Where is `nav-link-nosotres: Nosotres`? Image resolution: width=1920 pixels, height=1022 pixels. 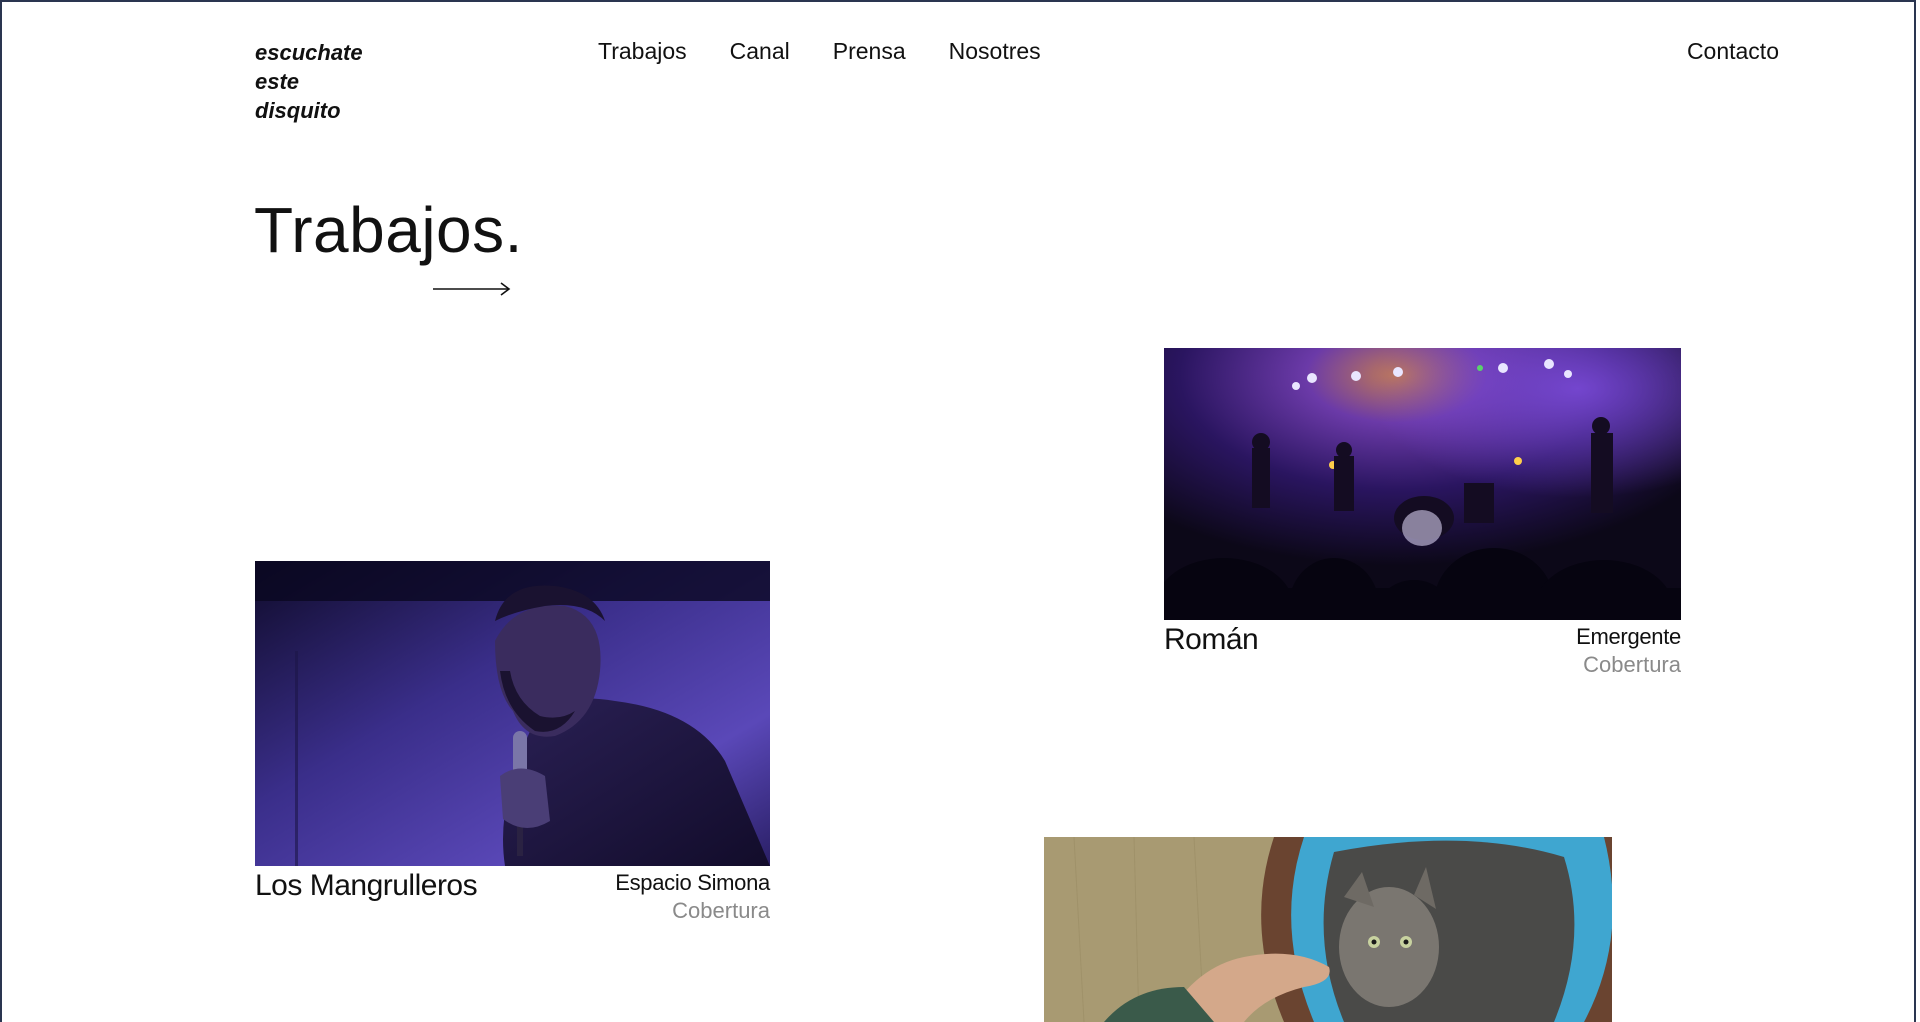 nav-link-nosotres: Nosotres is located at coordinates (995, 51).